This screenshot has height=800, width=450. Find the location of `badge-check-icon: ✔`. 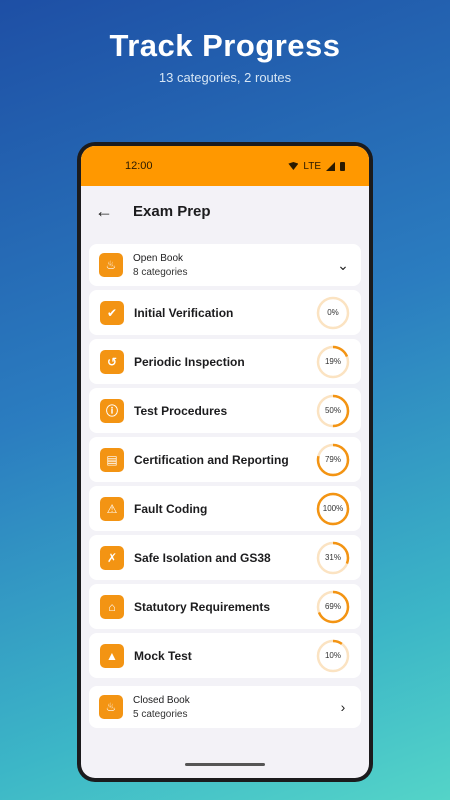

badge-check-icon: ✔ is located at coordinates (112, 312).